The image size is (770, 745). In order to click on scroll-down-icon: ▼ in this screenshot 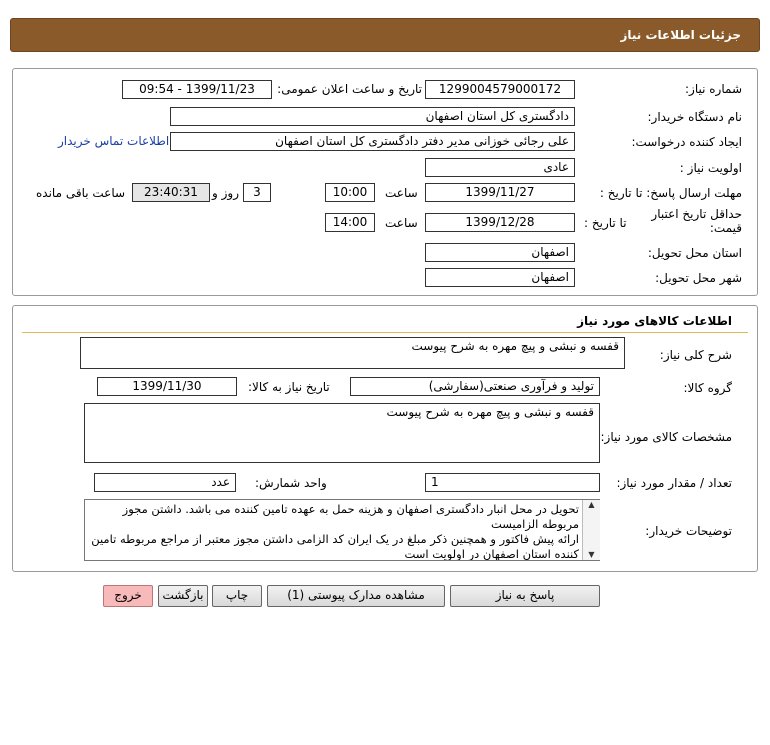, I will do `click(591, 555)`.